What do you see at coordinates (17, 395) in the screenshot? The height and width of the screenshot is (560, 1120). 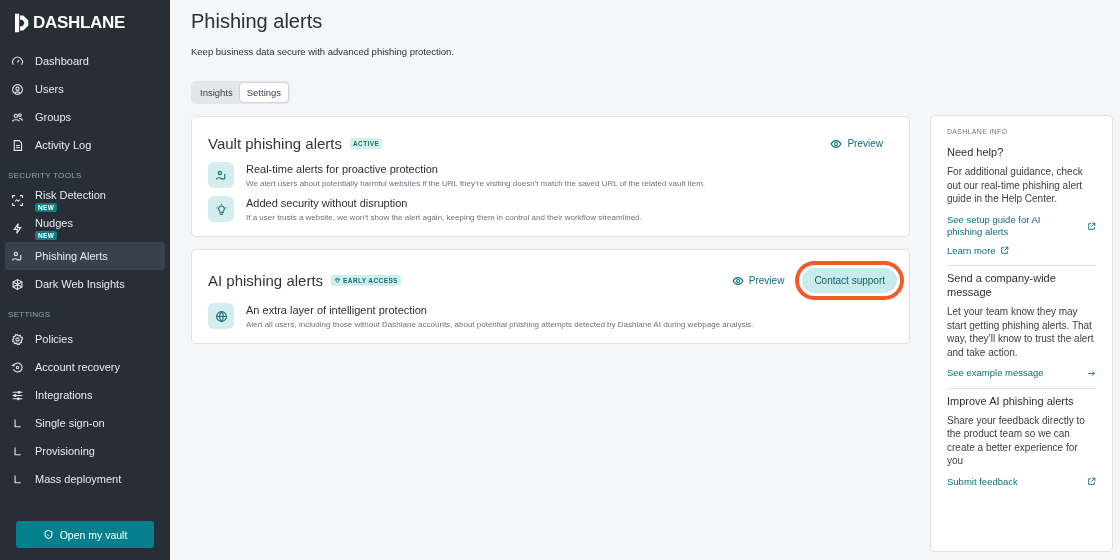 I see `sliders-icon` at bounding box center [17, 395].